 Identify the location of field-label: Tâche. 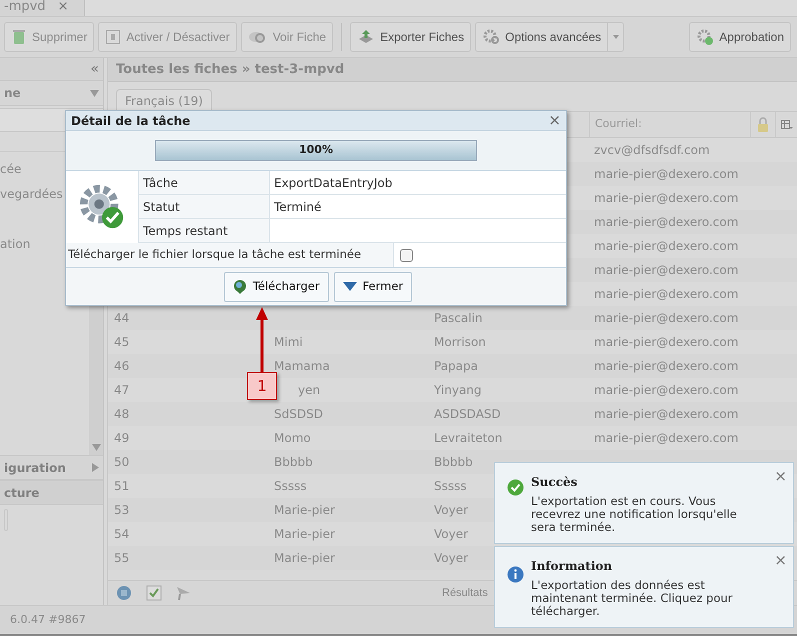
(160, 183).